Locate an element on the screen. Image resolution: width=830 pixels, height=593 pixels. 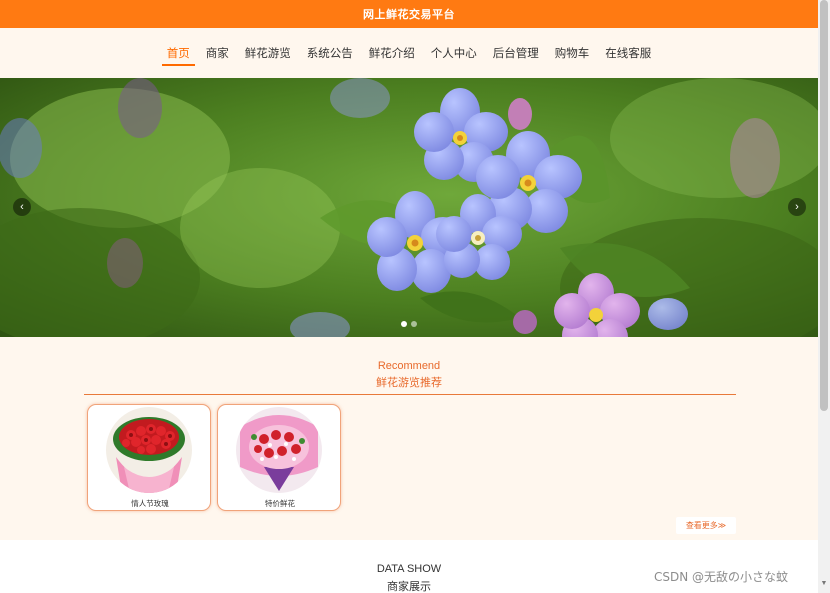
nav-item-customer-service: 在线客服 is located at coordinates (628, 53).